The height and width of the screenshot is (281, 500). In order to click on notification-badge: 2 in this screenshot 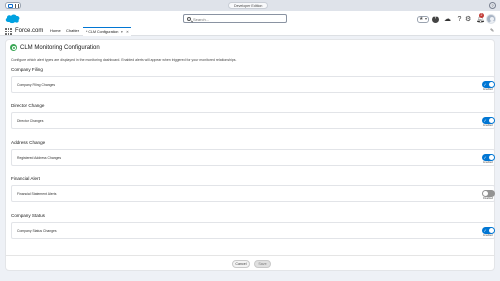, I will do `click(481, 15)`.